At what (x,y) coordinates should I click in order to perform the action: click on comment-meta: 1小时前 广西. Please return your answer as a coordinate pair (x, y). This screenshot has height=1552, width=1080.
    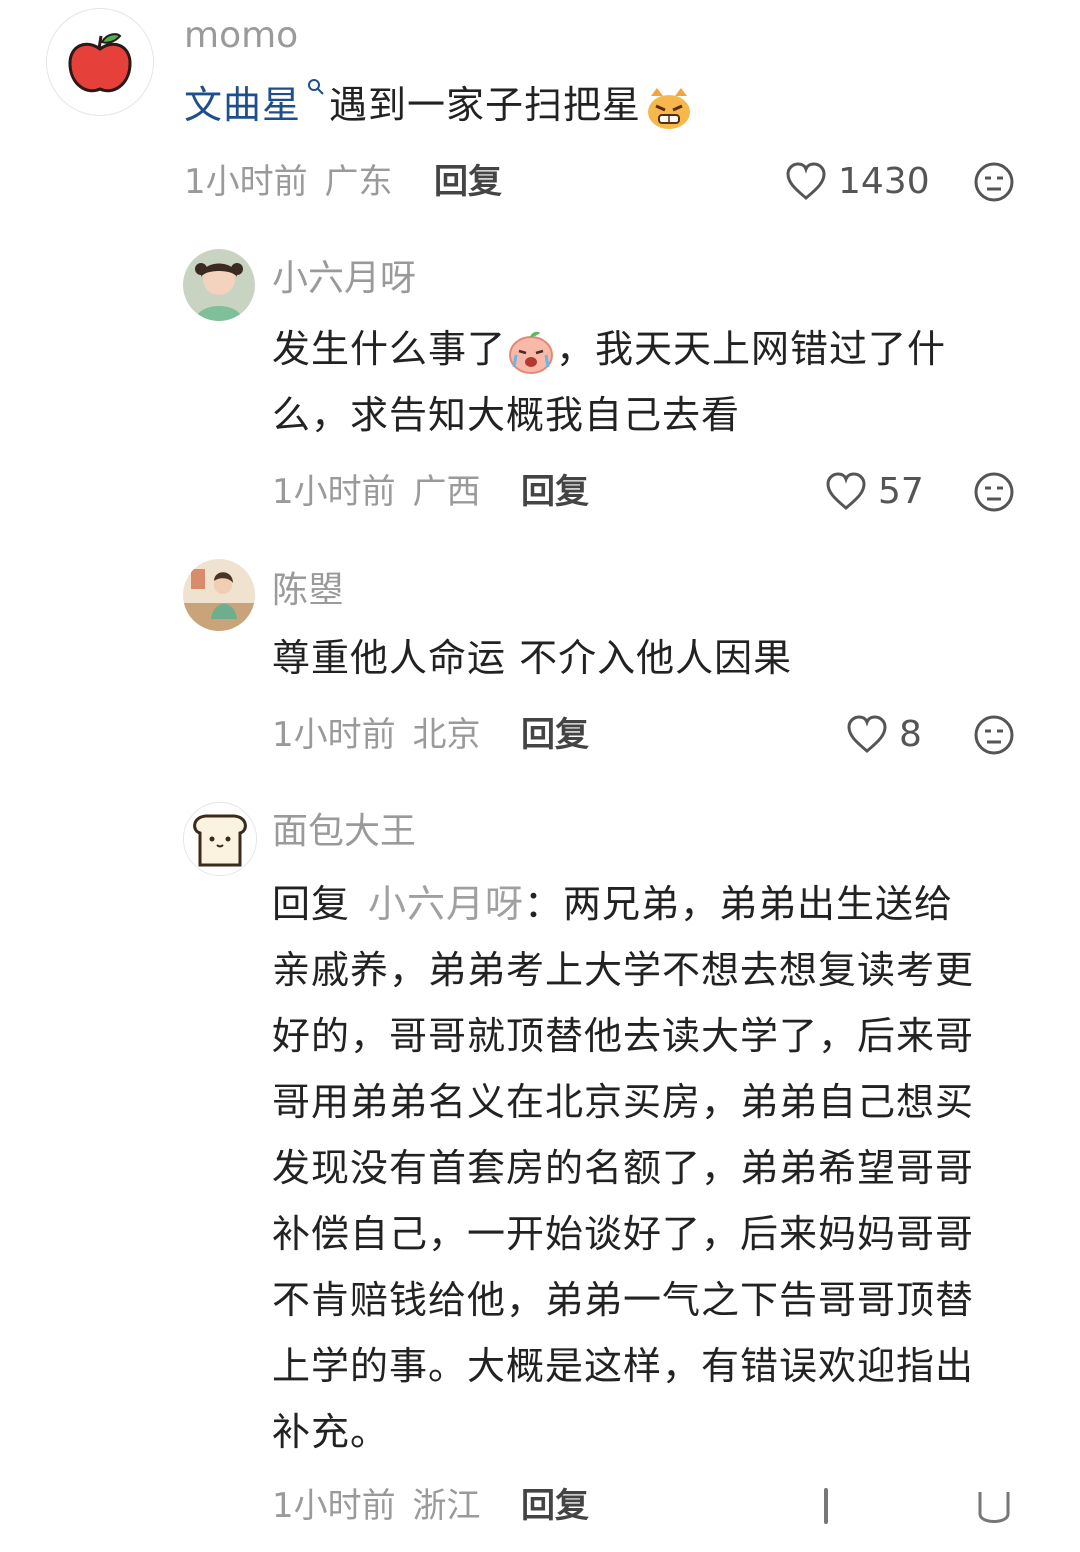
    Looking at the image, I should click on (376, 492).